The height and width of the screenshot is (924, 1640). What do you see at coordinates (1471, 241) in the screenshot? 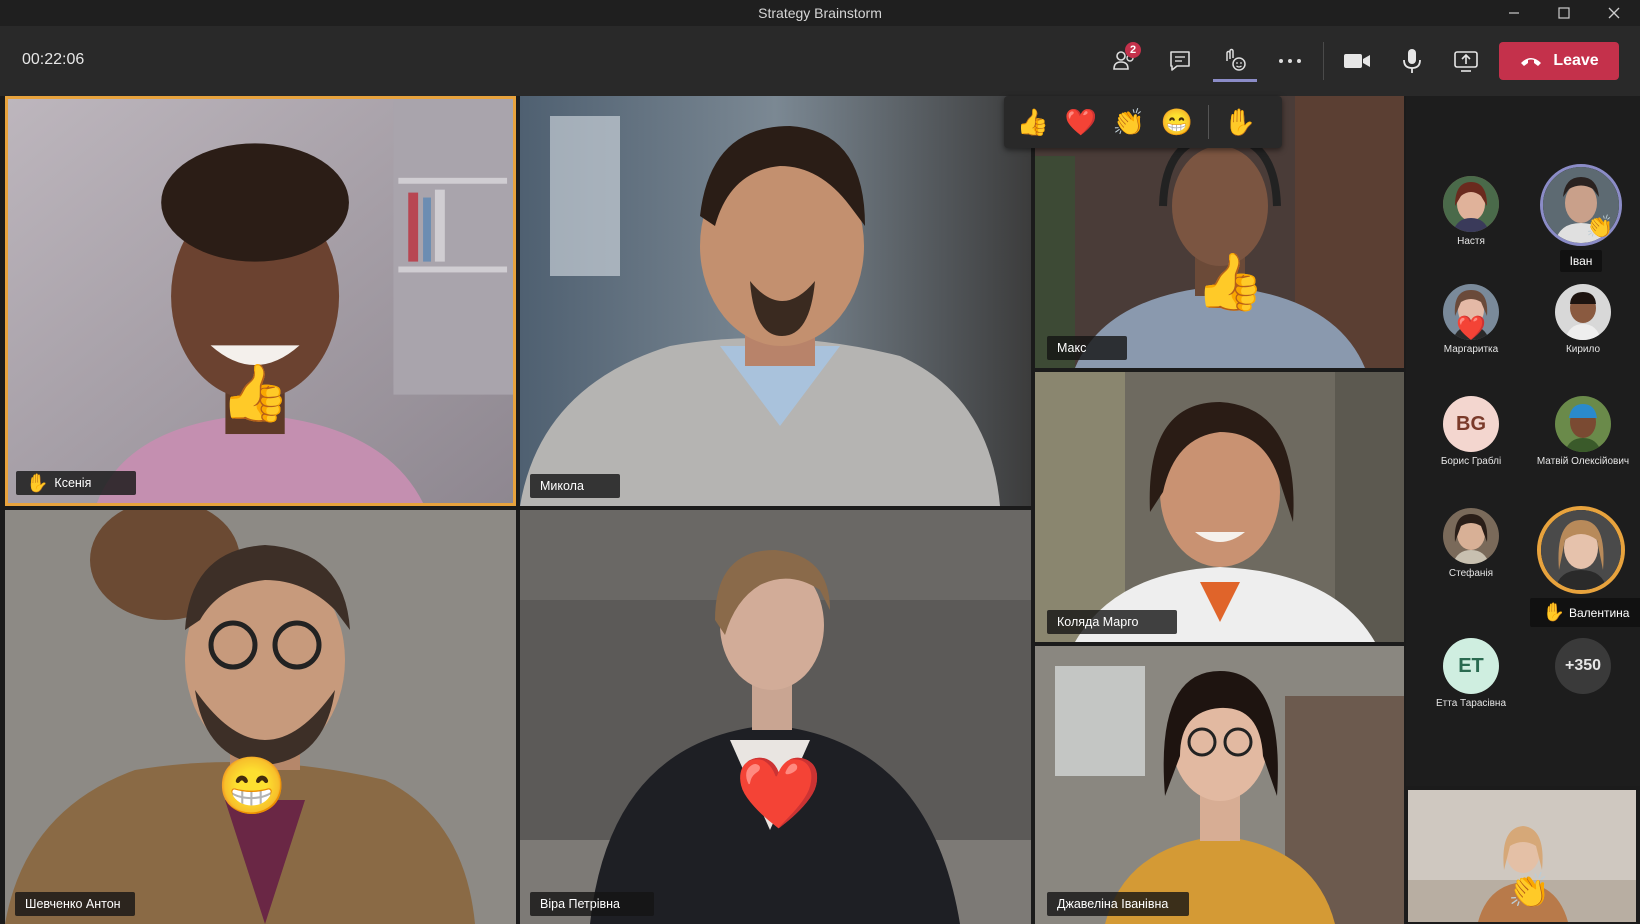
I see `roster-name: Настя` at bounding box center [1471, 241].